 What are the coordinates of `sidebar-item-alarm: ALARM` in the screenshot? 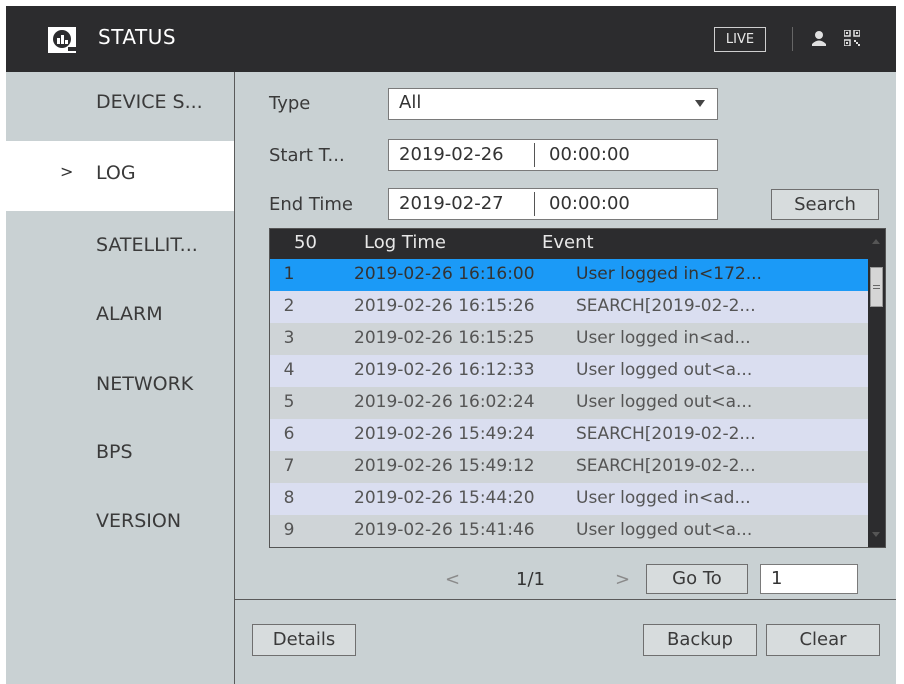 It's located at (120, 316).